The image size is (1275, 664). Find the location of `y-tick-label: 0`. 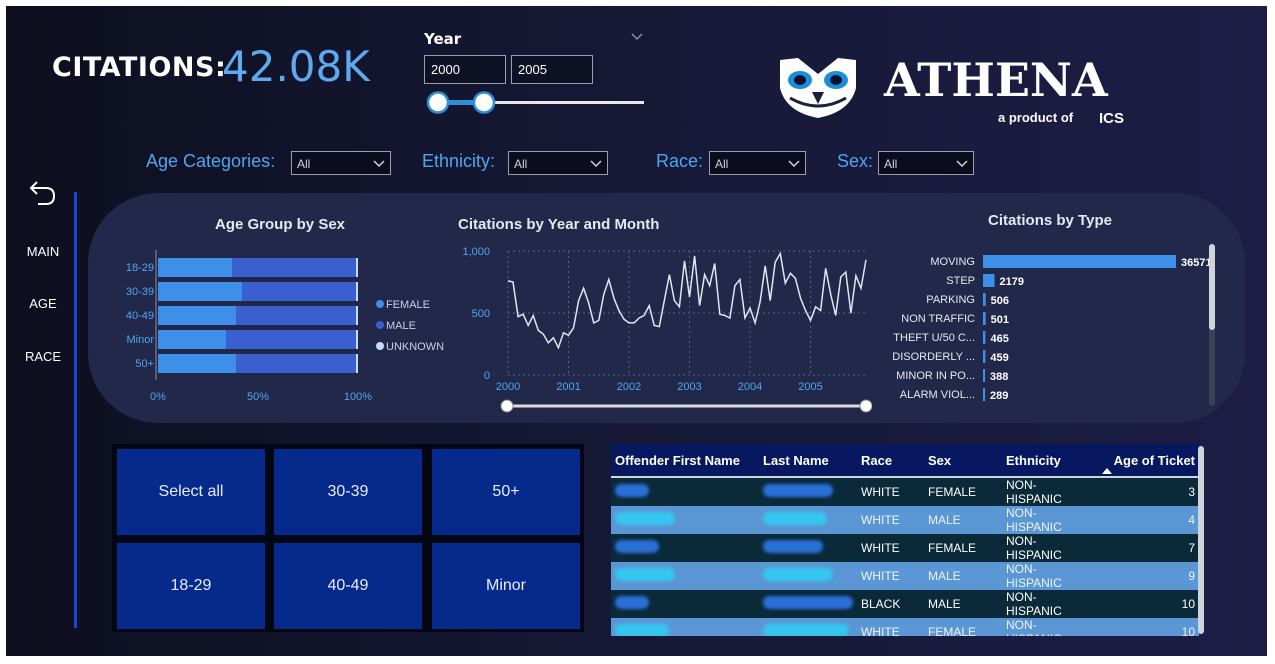

y-tick-label: 0 is located at coordinates (487, 376).